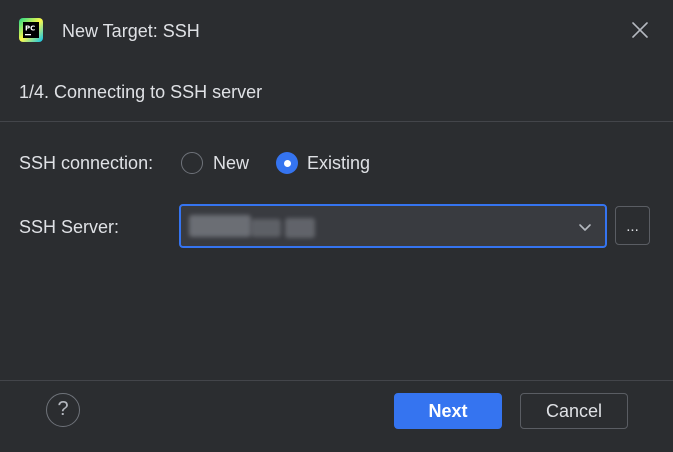 The width and height of the screenshot is (673, 452). I want to click on chevron-down-icon, so click(585, 227).